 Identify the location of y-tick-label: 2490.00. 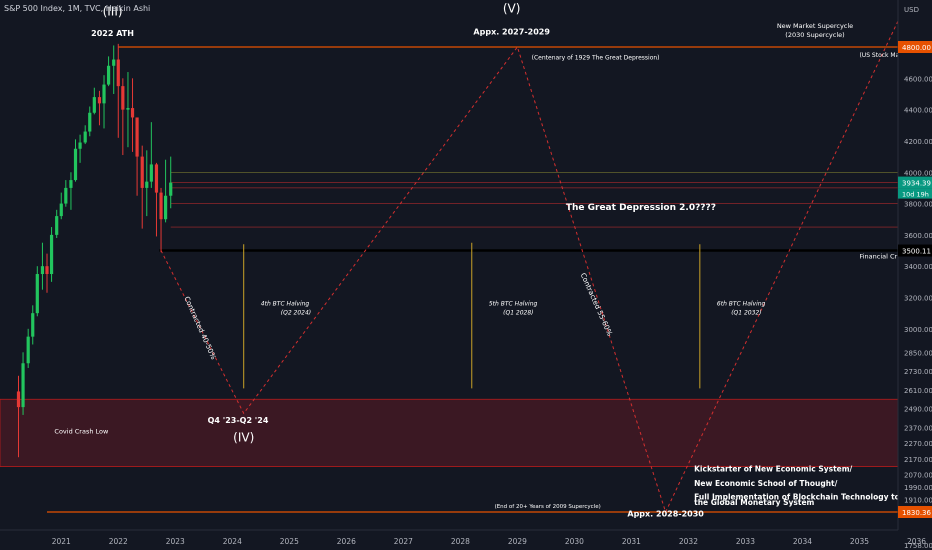
(918, 410).